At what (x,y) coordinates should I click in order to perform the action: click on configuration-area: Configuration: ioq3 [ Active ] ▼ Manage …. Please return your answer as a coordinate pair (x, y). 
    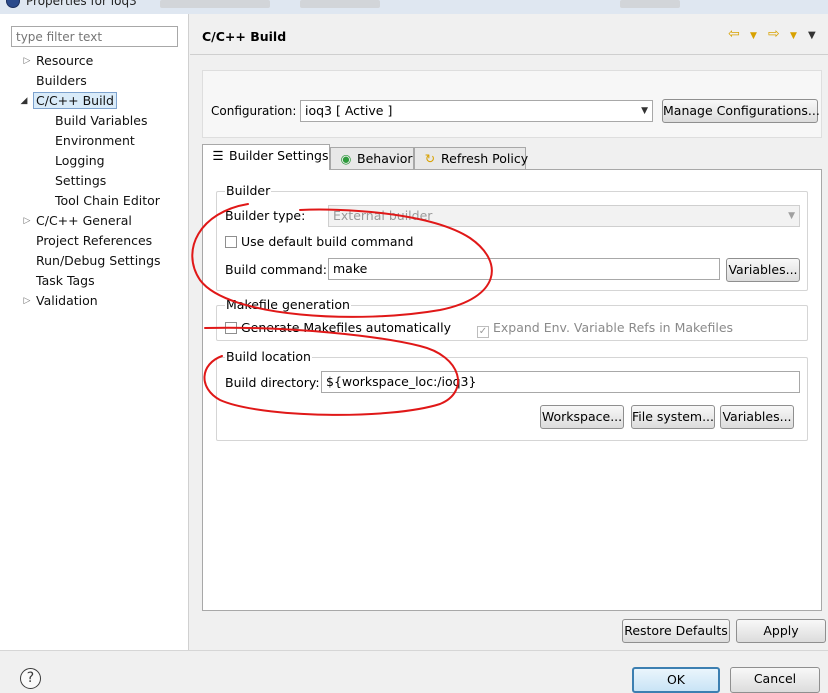
    Looking at the image, I should click on (512, 104).